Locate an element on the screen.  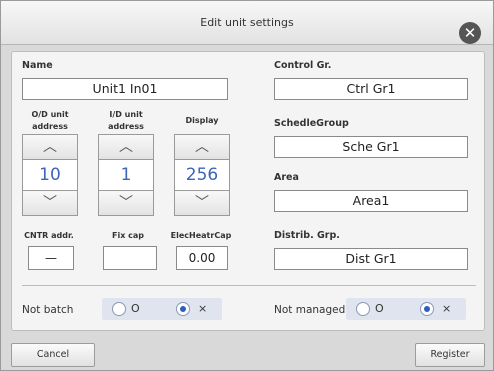
display-down-button: ﹀ is located at coordinates (202, 203).